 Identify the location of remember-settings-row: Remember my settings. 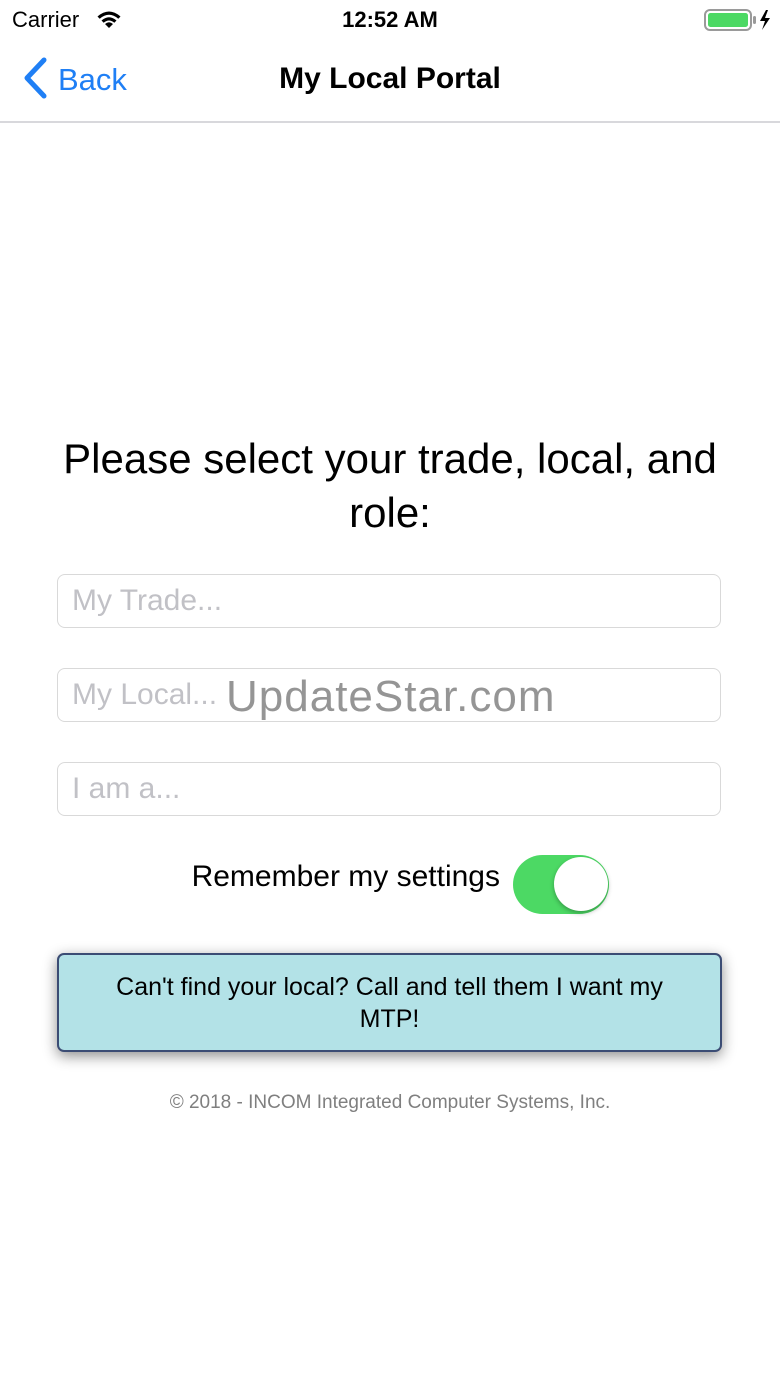
(390, 885).